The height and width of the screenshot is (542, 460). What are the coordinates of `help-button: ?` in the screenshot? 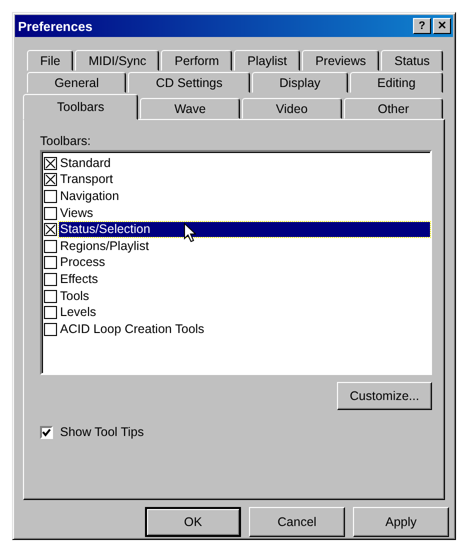 It's located at (422, 26).